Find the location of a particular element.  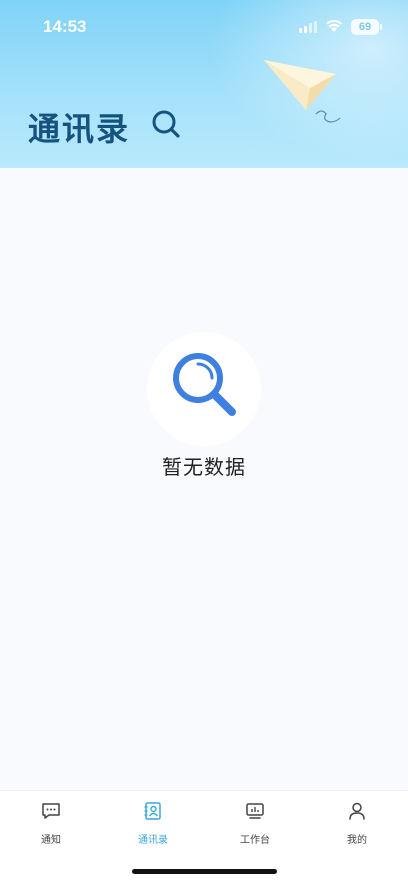

tab-contacts: 通讯录 is located at coordinates (153, 826).